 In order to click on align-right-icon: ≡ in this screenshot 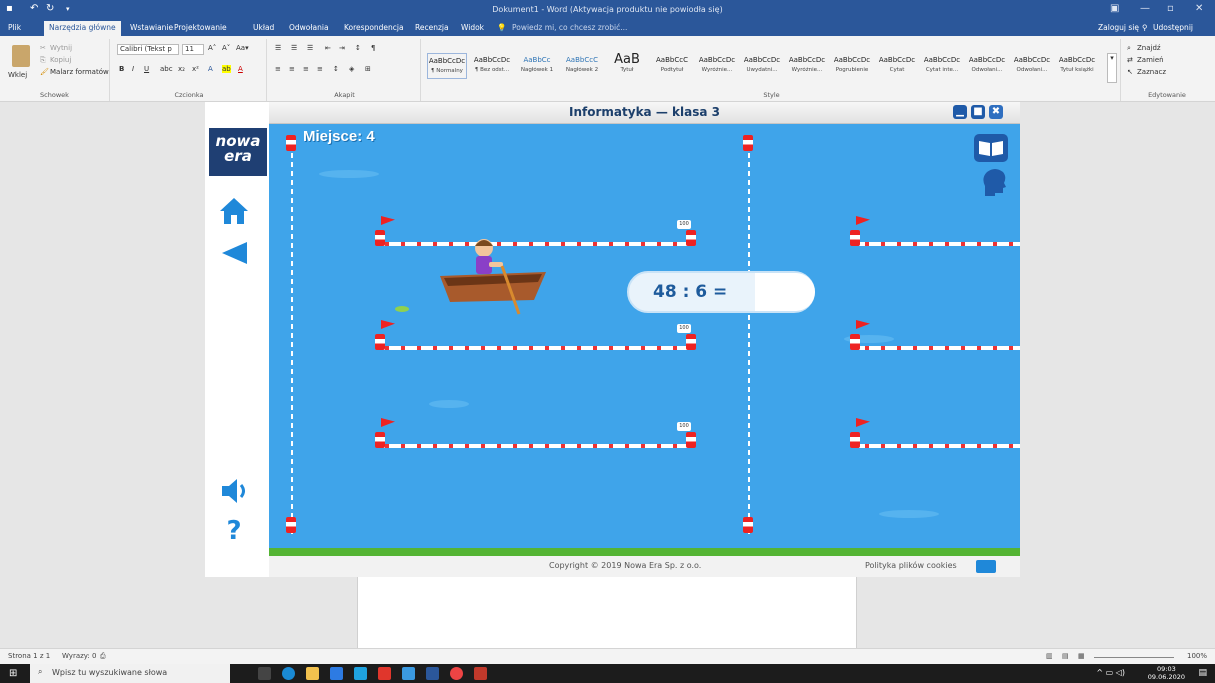, I will do `click(306, 69)`.